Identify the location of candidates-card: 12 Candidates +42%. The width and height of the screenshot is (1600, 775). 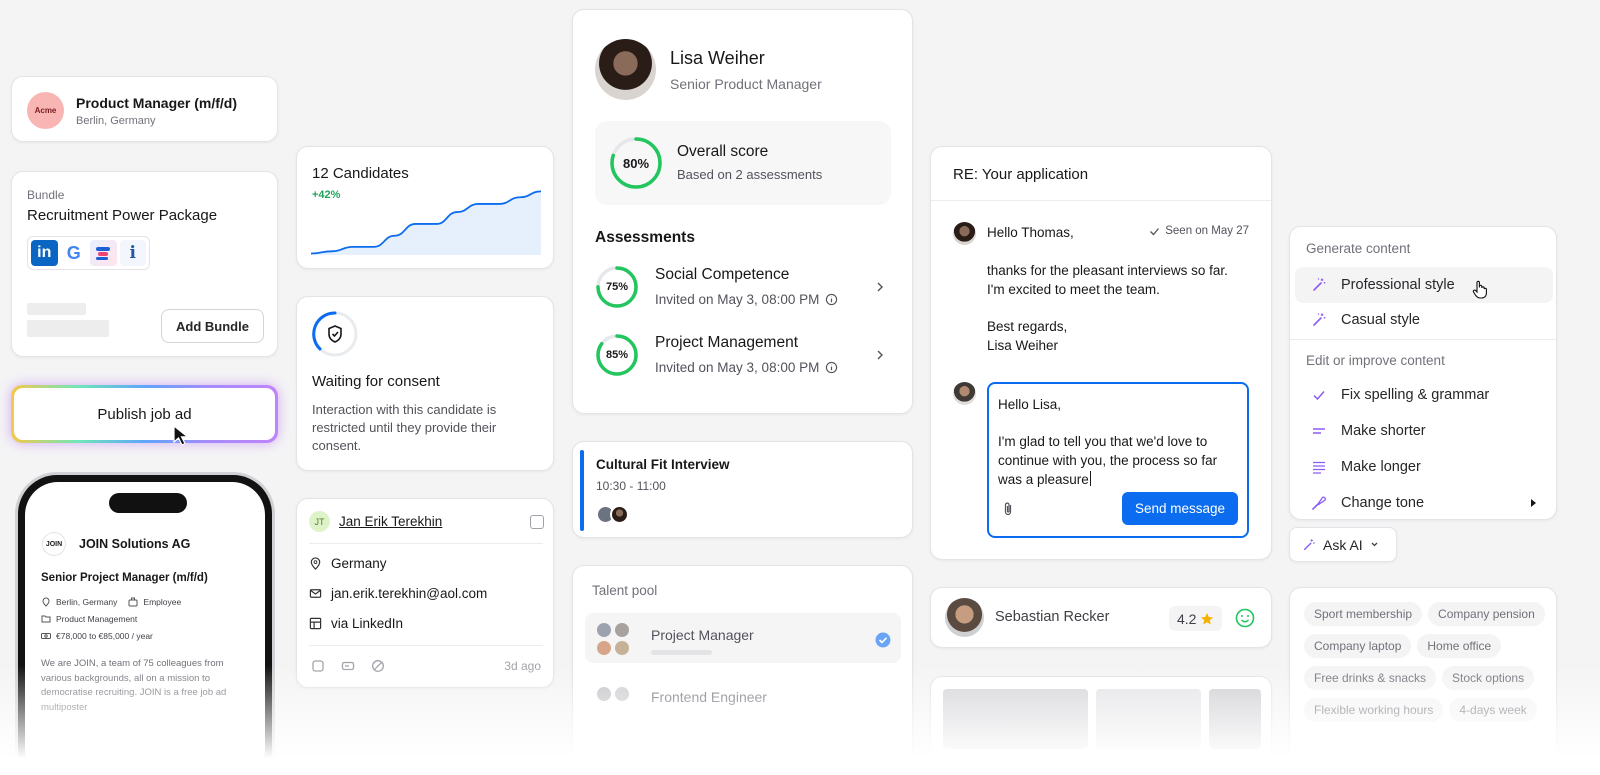
(425, 207).